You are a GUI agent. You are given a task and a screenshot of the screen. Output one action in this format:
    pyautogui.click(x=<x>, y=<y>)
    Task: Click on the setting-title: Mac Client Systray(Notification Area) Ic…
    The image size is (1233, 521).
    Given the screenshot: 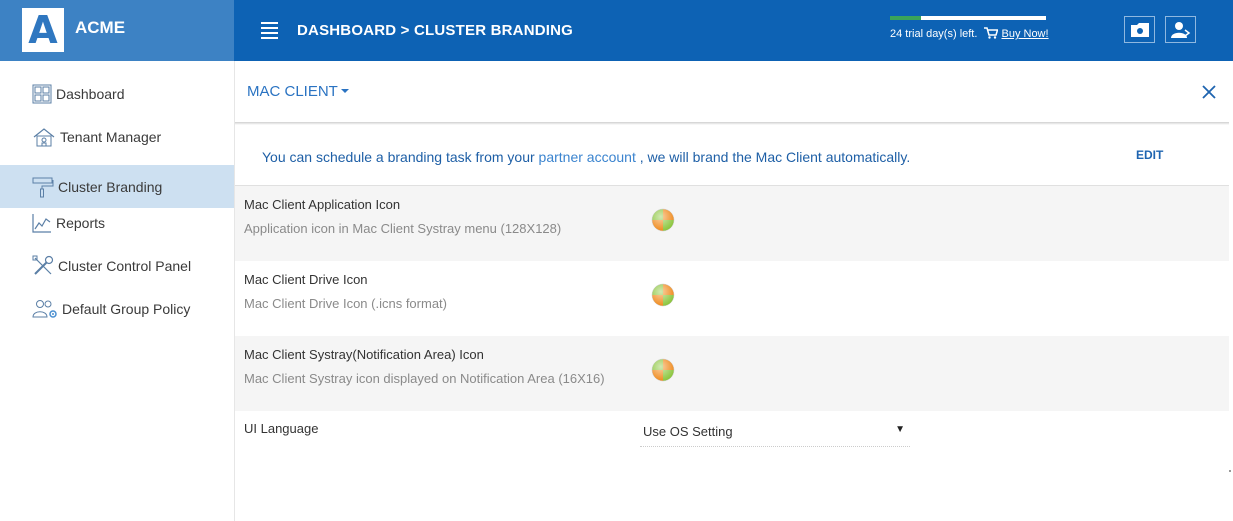 What is the action you would take?
    pyautogui.click(x=364, y=354)
    